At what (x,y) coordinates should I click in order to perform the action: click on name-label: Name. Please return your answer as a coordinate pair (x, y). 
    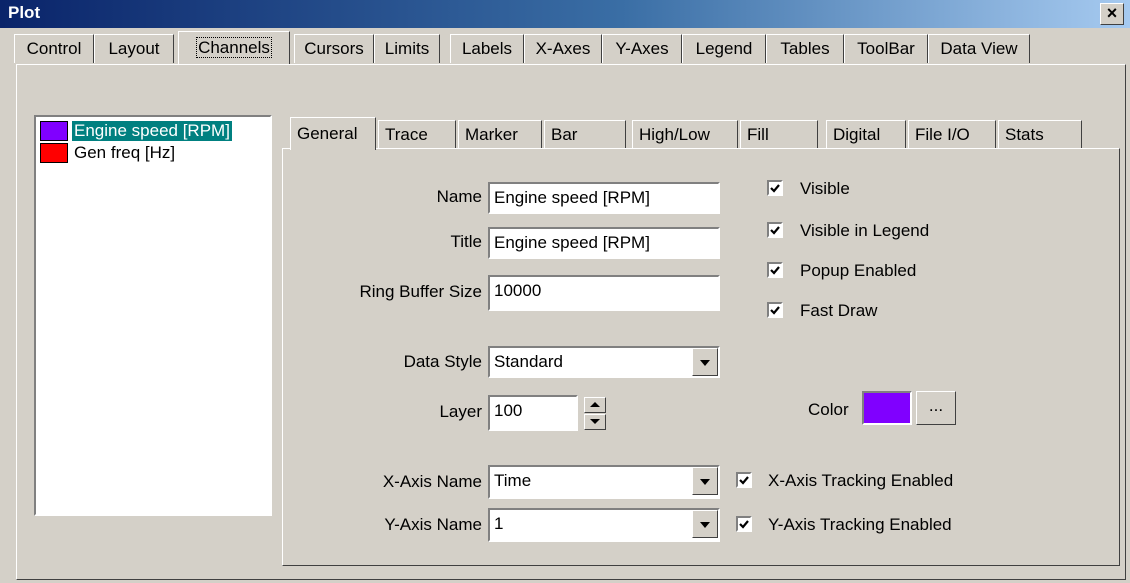
    Looking at the image, I should click on (459, 196).